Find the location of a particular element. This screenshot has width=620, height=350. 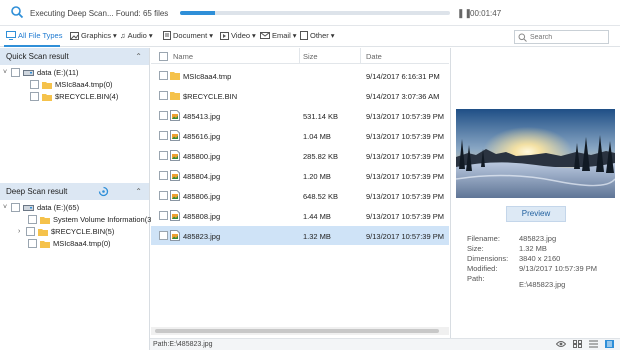

tab-document: Document ▾ is located at coordinates (188, 35).